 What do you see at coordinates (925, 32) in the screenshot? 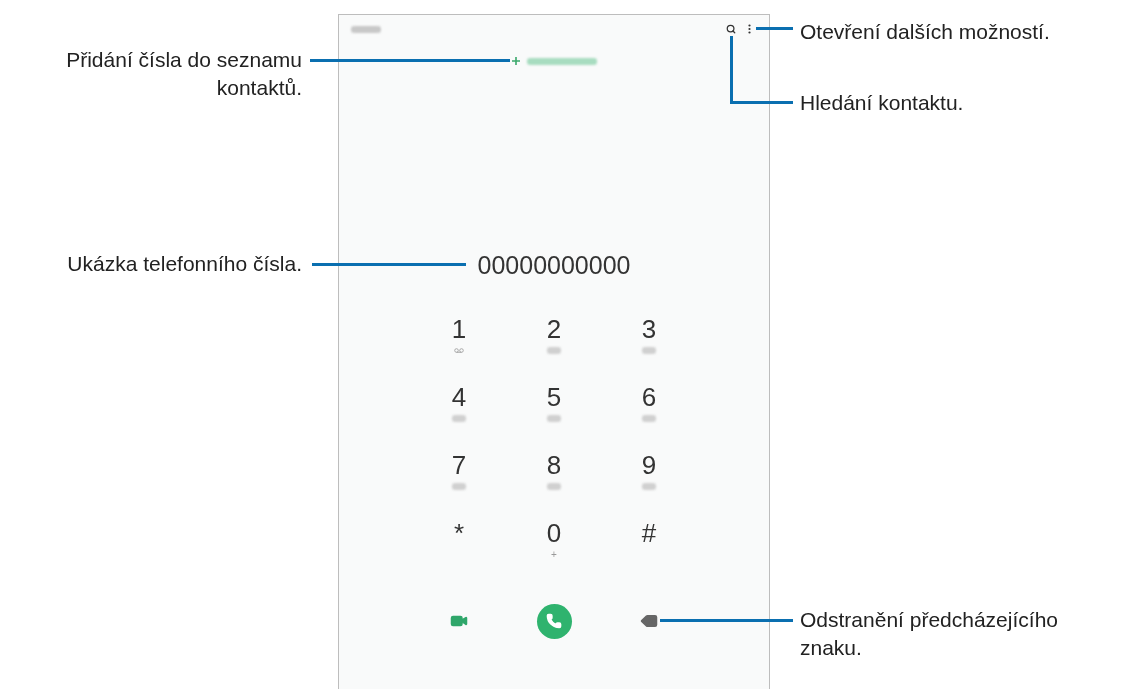
I see `callout-text: Otevření dalších možností.` at bounding box center [925, 32].